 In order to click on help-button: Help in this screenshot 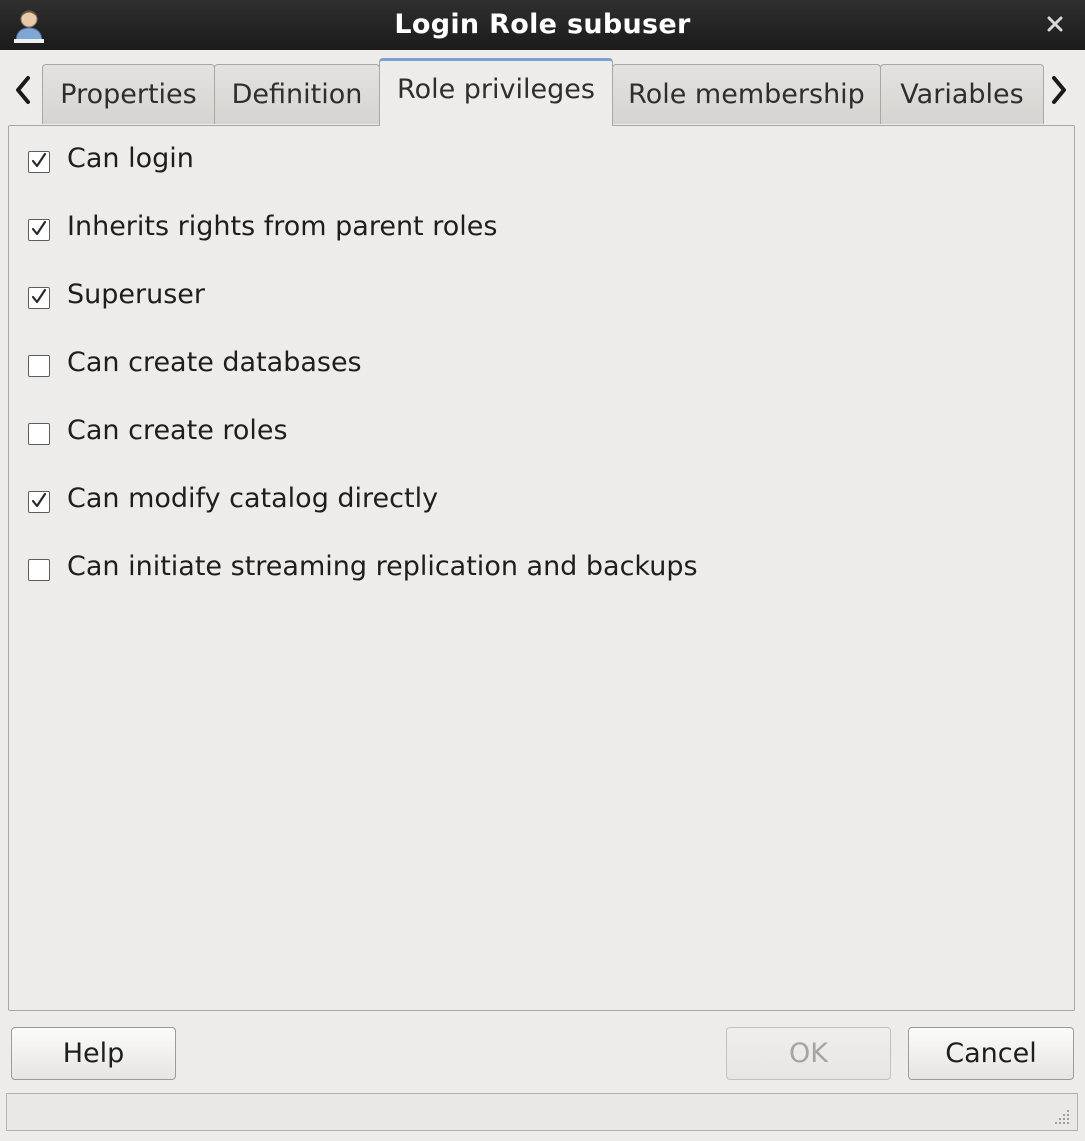, I will do `click(93, 1053)`.